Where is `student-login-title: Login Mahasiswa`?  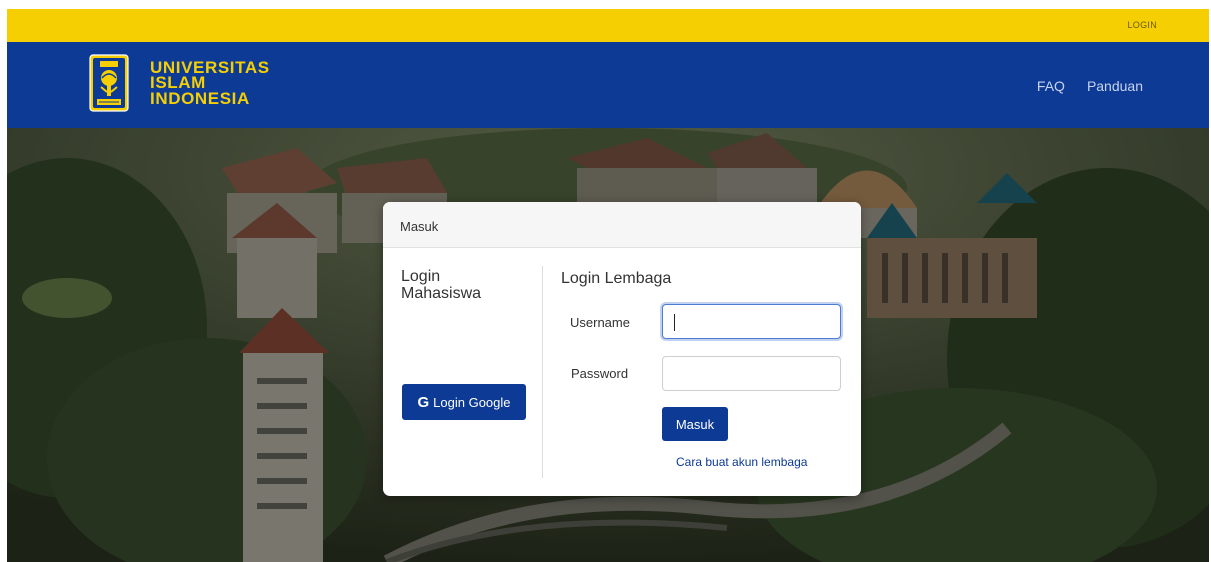 student-login-title: Login Mahasiswa is located at coordinates (441, 285).